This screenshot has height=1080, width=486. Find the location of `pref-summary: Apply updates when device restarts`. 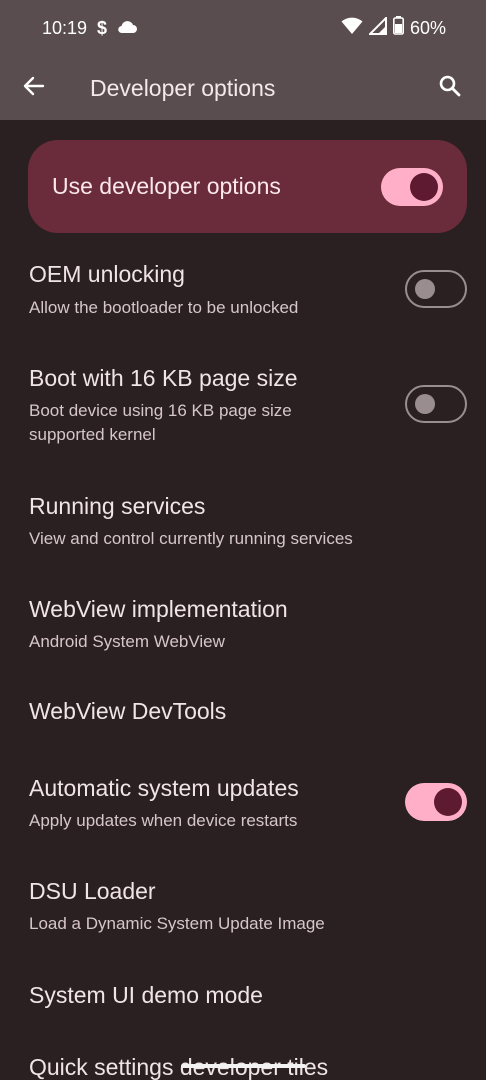

pref-summary: Apply updates when device restarts is located at coordinates (163, 820).